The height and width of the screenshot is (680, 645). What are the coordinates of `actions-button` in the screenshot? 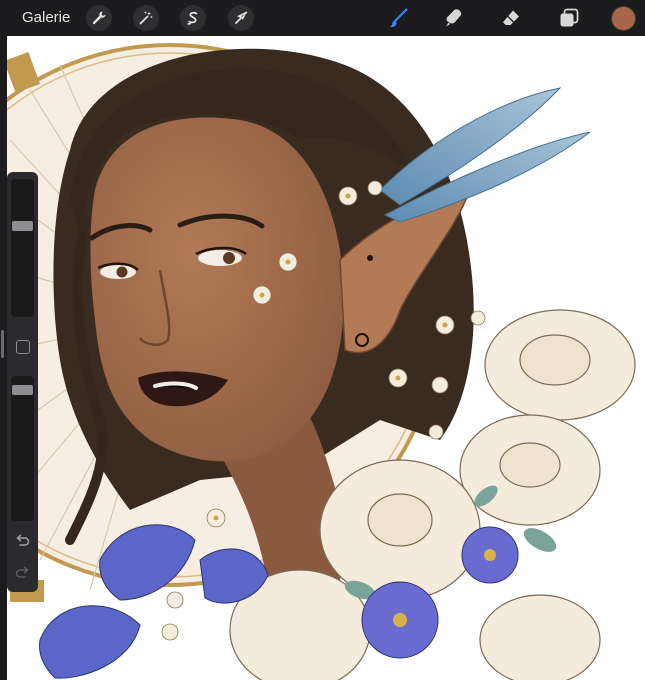 It's located at (99, 18).